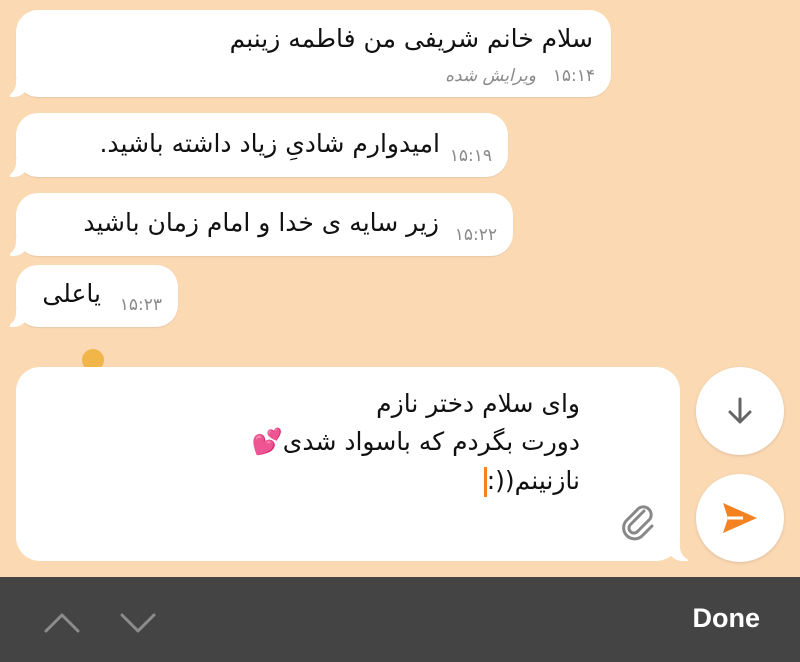 The width and height of the screenshot is (800, 662). Describe the element at coordinates (269, 143) in the screenshot. I see `message-text: امیدوارم شادیِ زیاد داشته باشید.` at that location.